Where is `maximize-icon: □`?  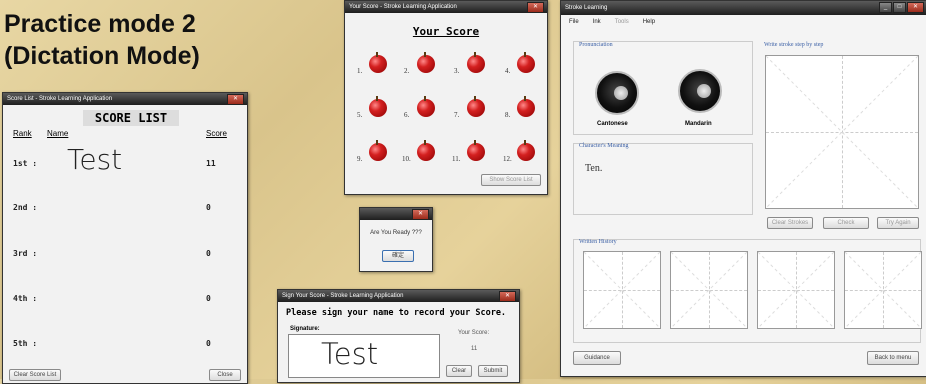 maximize-icon: □ is located at coordinates (899, 7).